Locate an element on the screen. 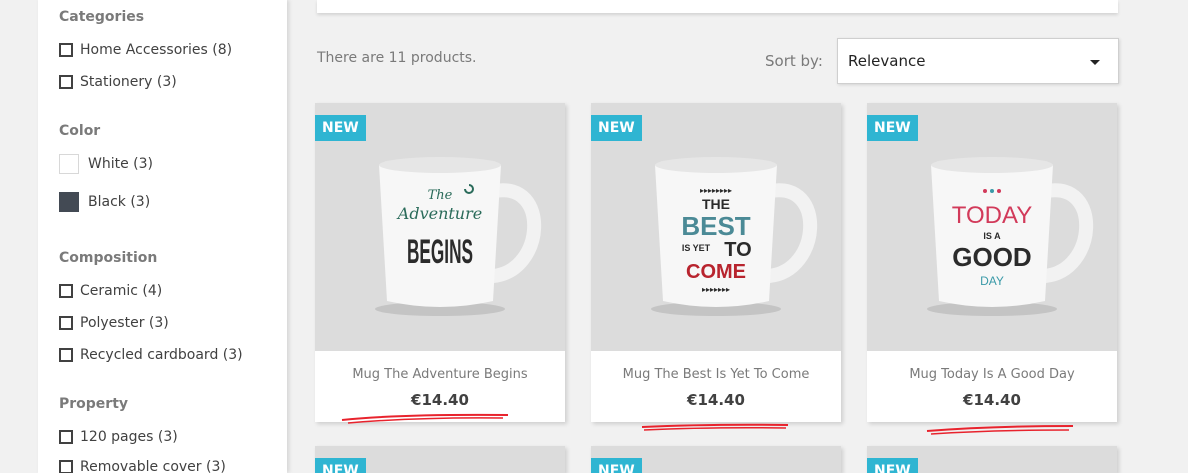 Image resolution: width=1188 pixels, height=473 pixels. filter-label: Black (3) is located at coordinates (119, 202).